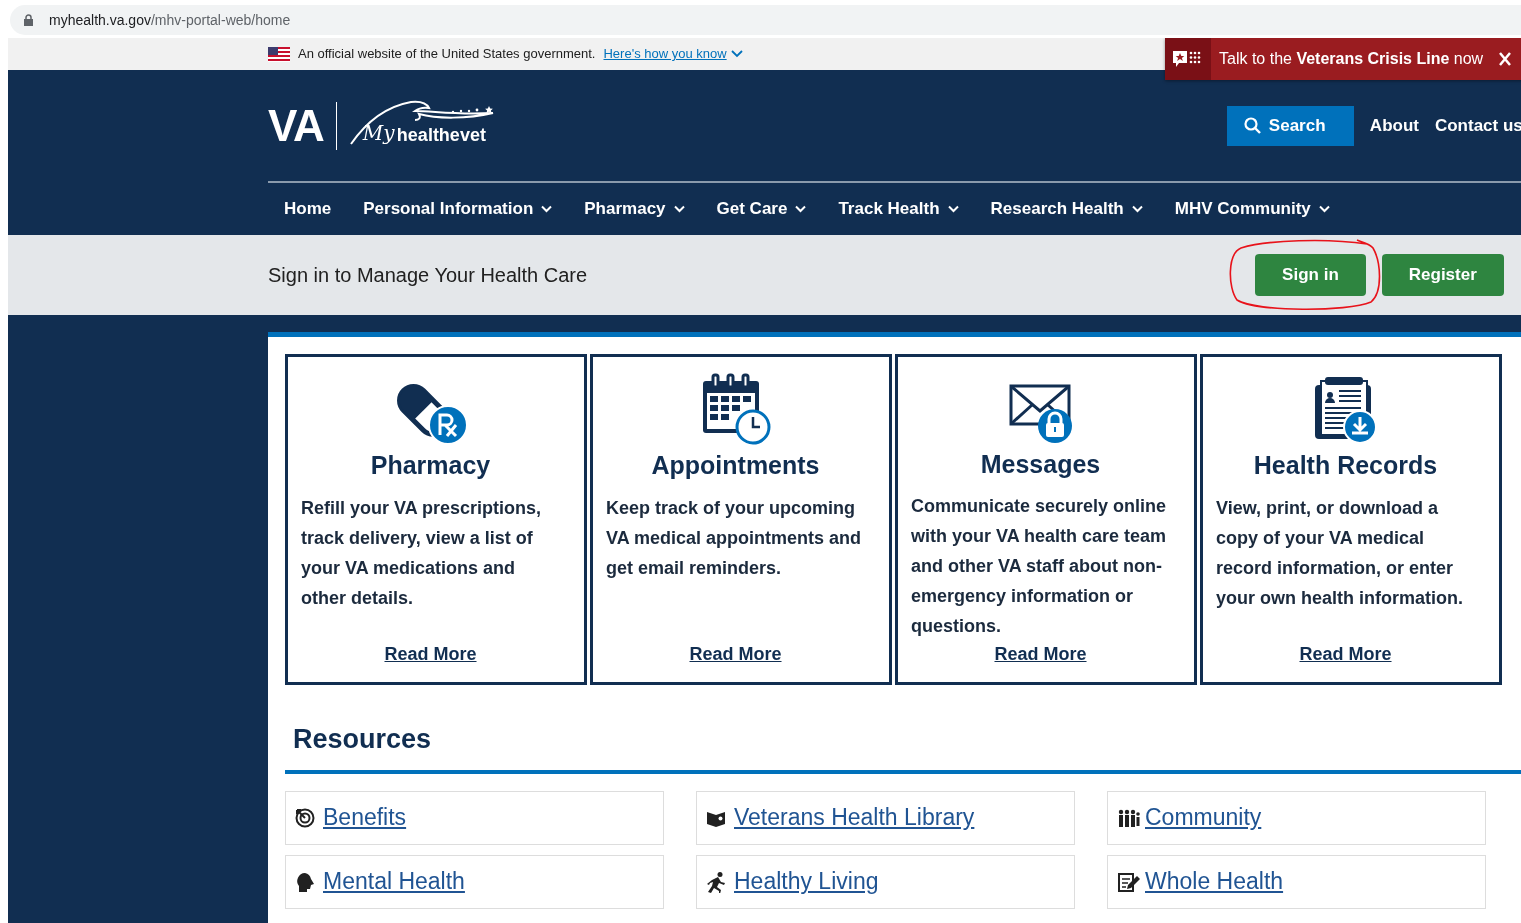 Image resolution: width=1521 pixels, height=923 pixels. Describe the element at coordinates (734, 538) in the screenshot. I see `feature-description: Keep track of your upcoming VA medical appointments and get email reminders.` at that location.